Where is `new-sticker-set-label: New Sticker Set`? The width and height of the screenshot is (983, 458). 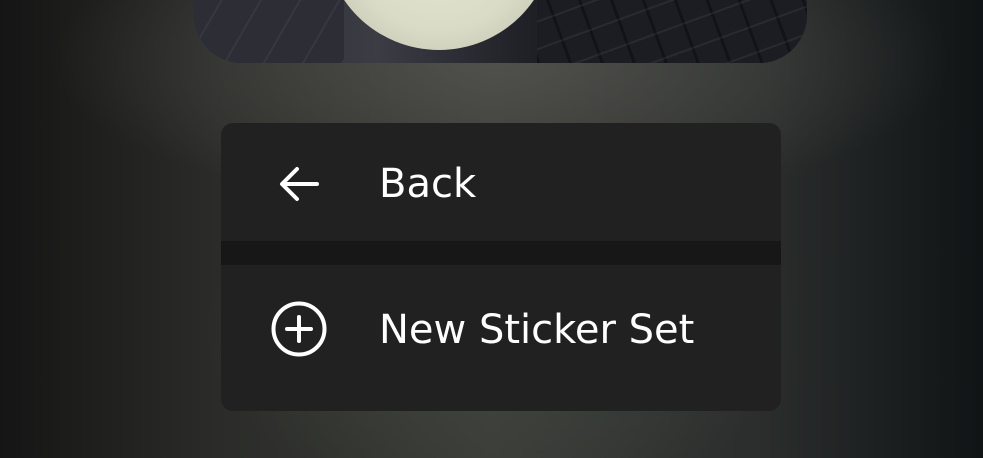
new-sticker-set-label: New Sticker Set is located at coordinates (537, 330).